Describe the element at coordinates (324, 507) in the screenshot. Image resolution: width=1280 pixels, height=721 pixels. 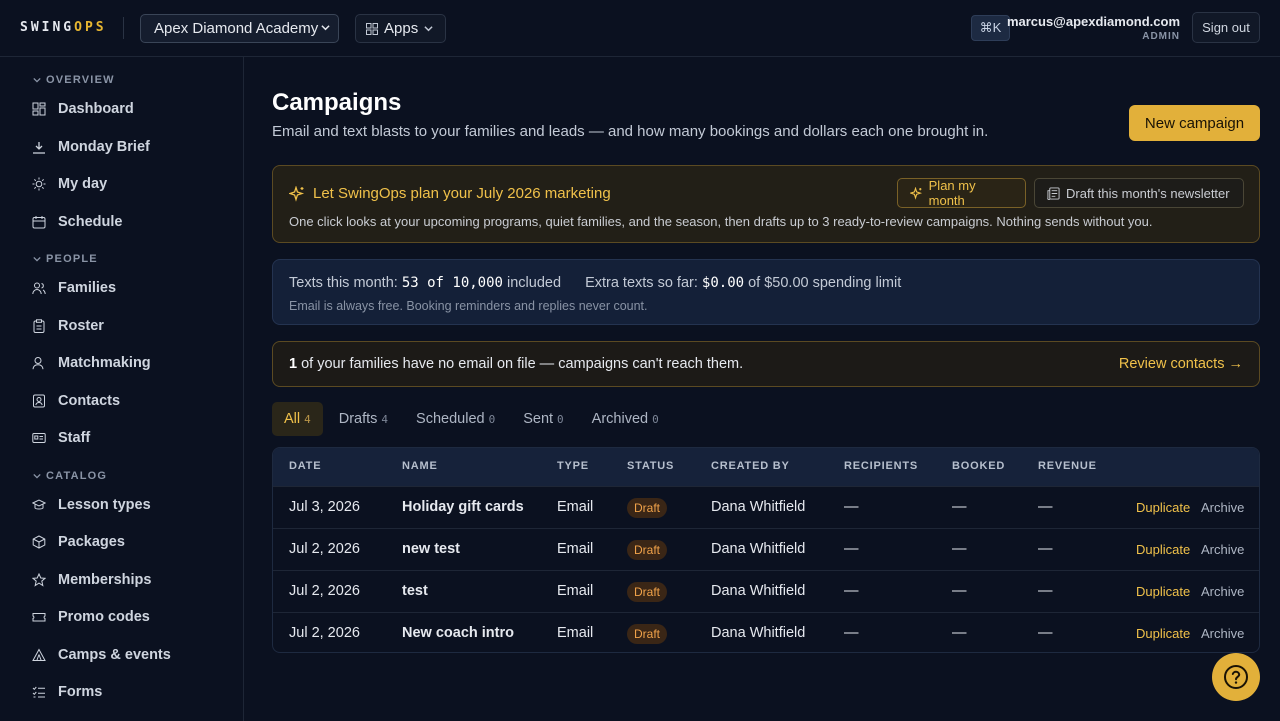
I see `cell-date: Jul 3, 2026` at that location.